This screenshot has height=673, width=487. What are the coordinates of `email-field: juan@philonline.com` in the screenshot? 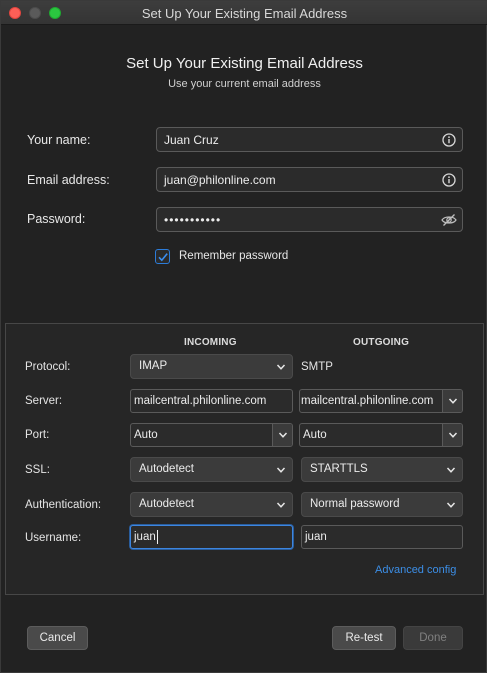 It's located at (309, 179).